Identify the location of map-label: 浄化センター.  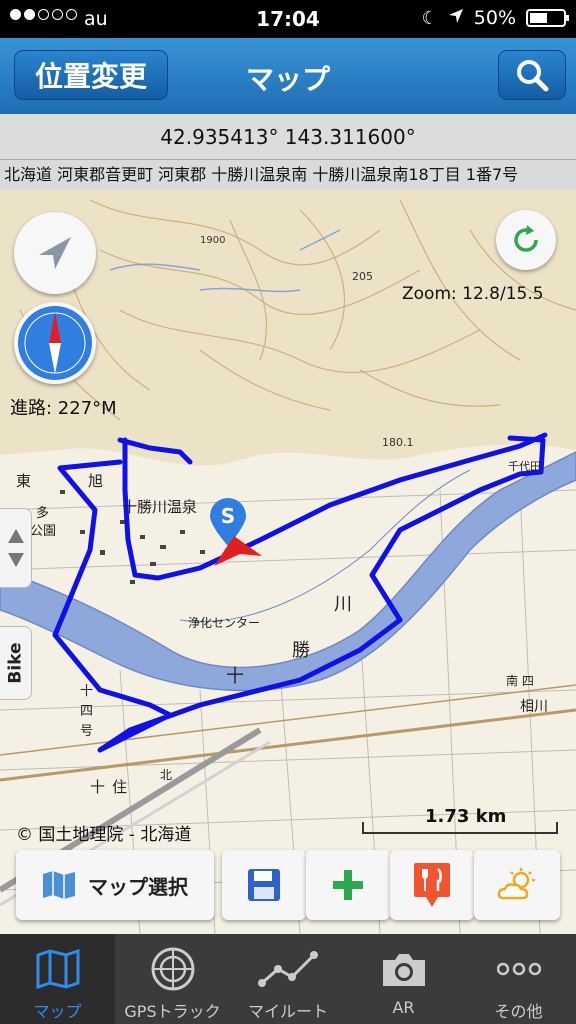
(224, 623).